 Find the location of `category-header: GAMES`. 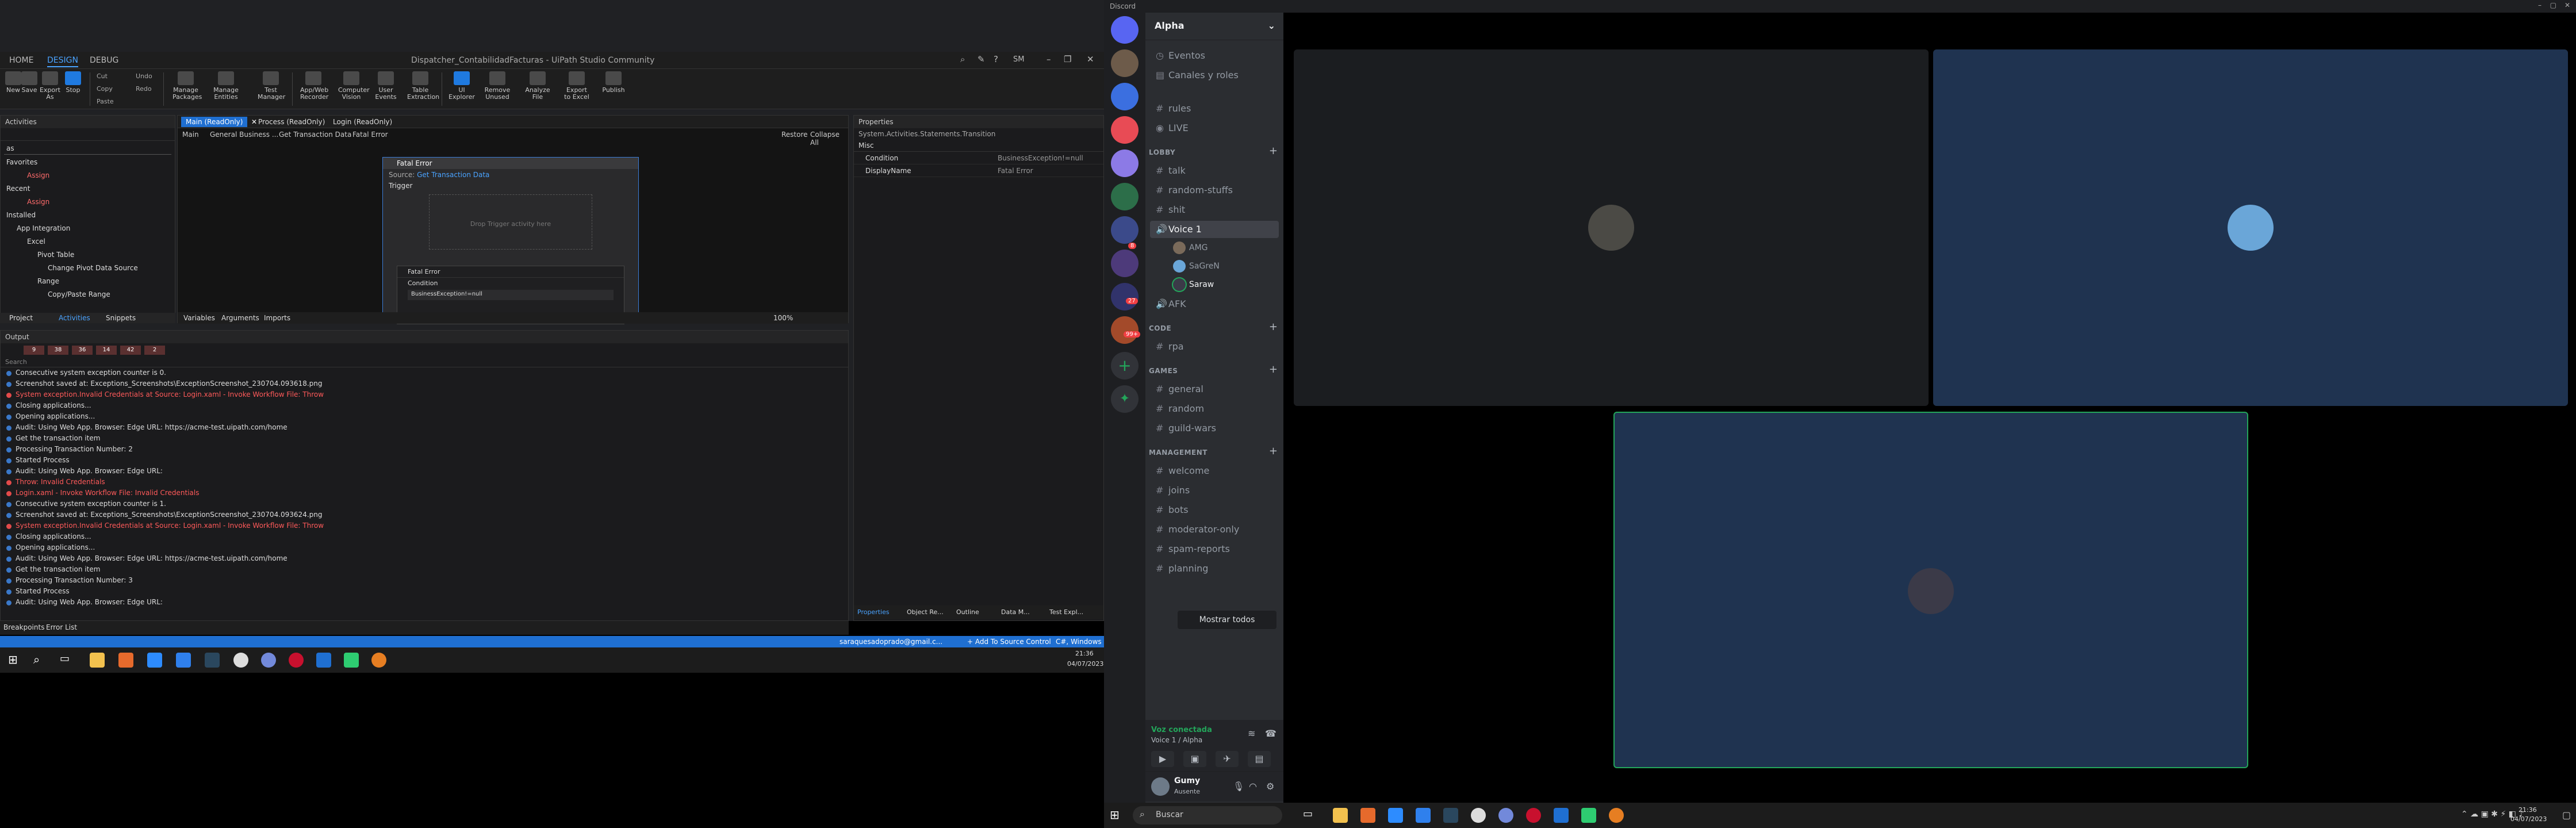

category-header: GAMES is located at coordinates (1163, 371).